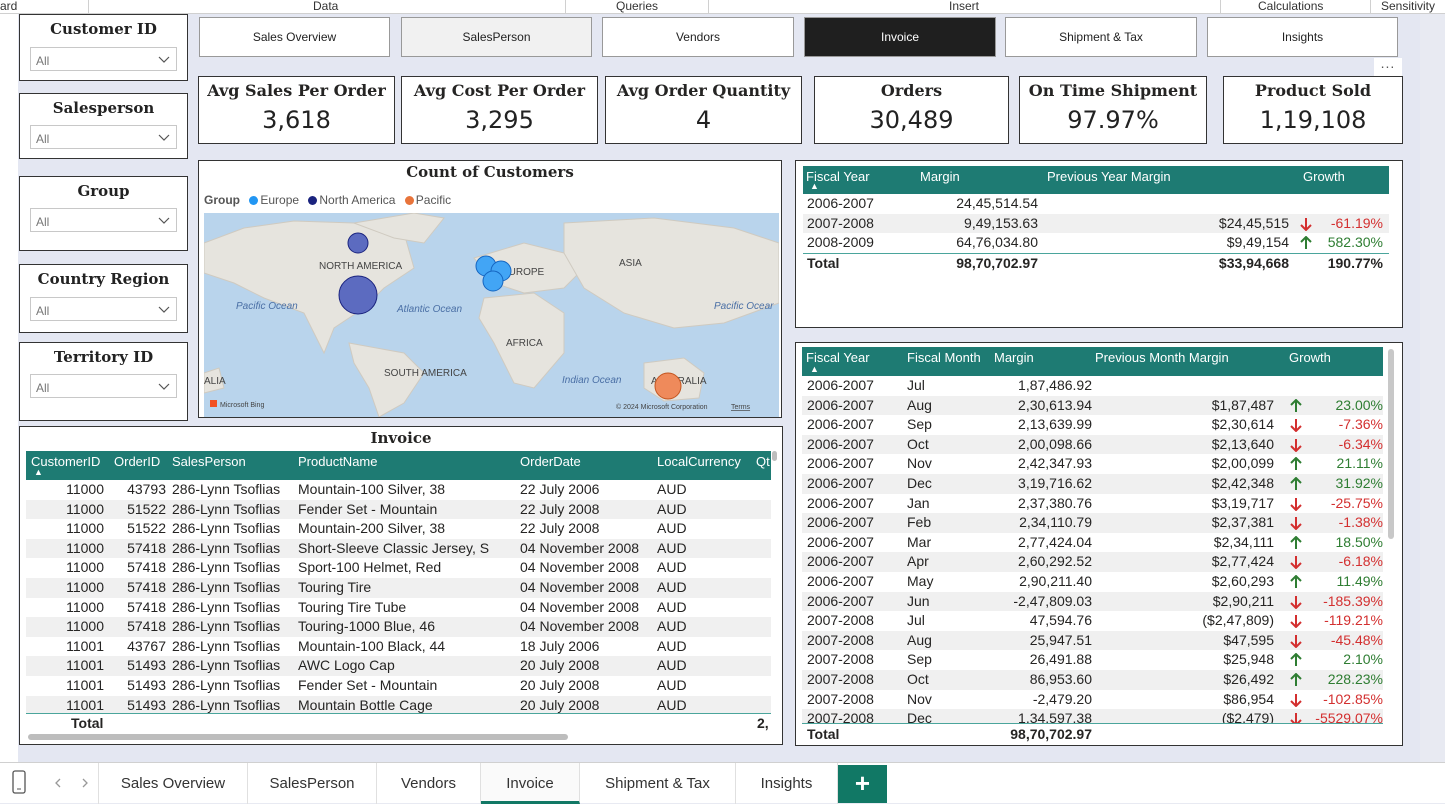  What do you see at coordinates (838, 357) in the screenshot?
I see `col-fiscal-year: Fiscal Year` at bounding box center [838, 357].